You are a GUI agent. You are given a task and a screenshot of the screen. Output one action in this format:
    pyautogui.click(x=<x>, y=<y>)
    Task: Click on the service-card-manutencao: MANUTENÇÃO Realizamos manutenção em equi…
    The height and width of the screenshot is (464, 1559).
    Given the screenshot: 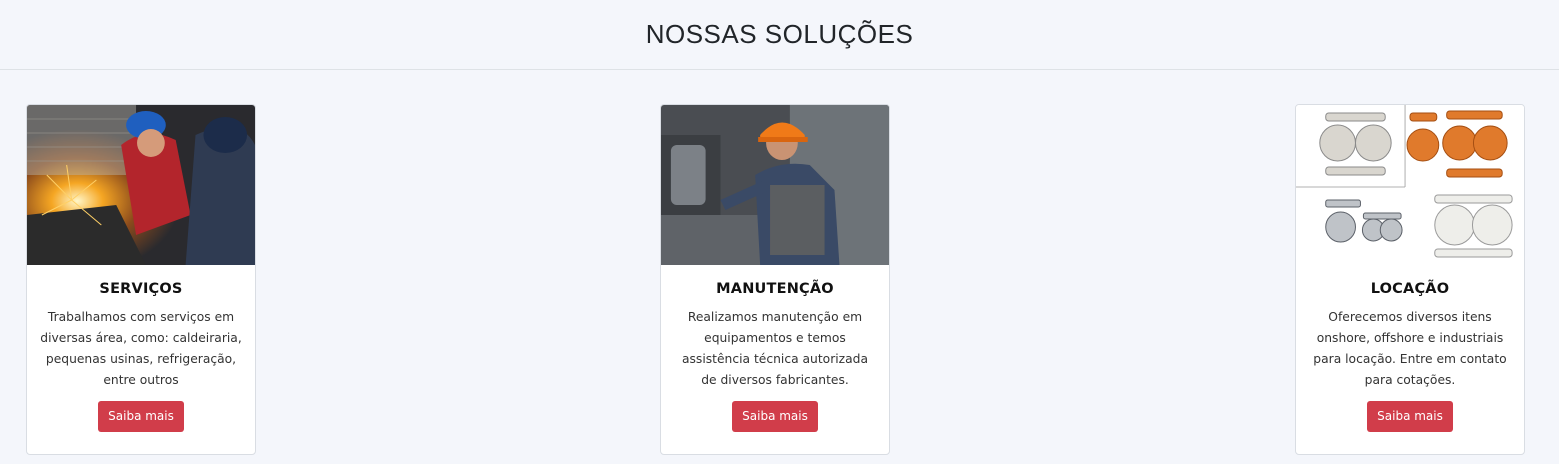 What is the action you would take?
    pyautogui.click(x=775, y=279)
    